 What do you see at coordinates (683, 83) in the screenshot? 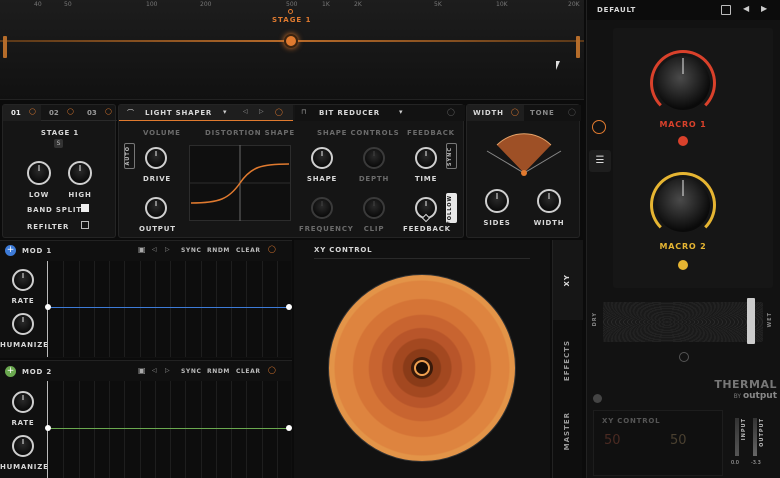
I see `macro1-knob` at bounding box center [683, 83].